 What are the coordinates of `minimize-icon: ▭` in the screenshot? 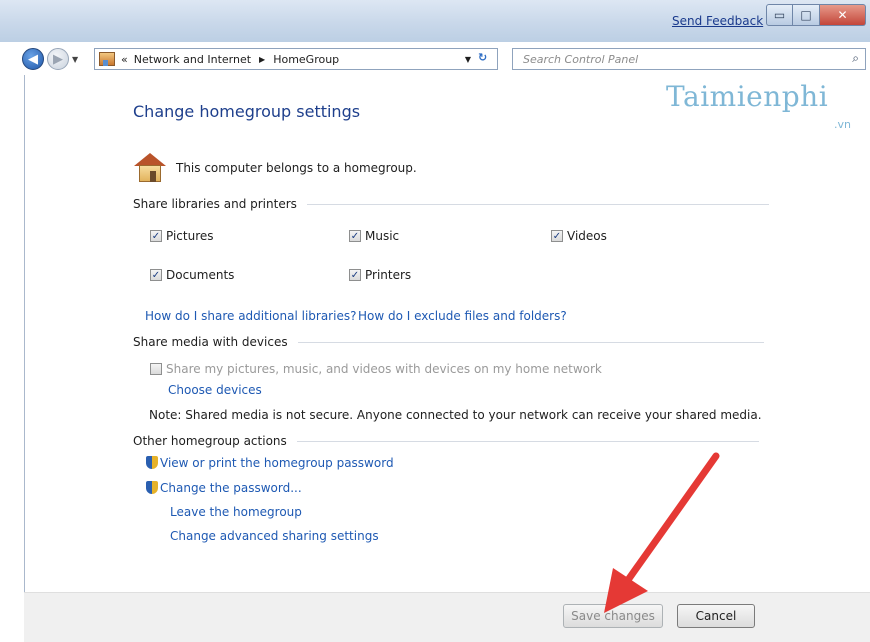 It's located at (779, 15).